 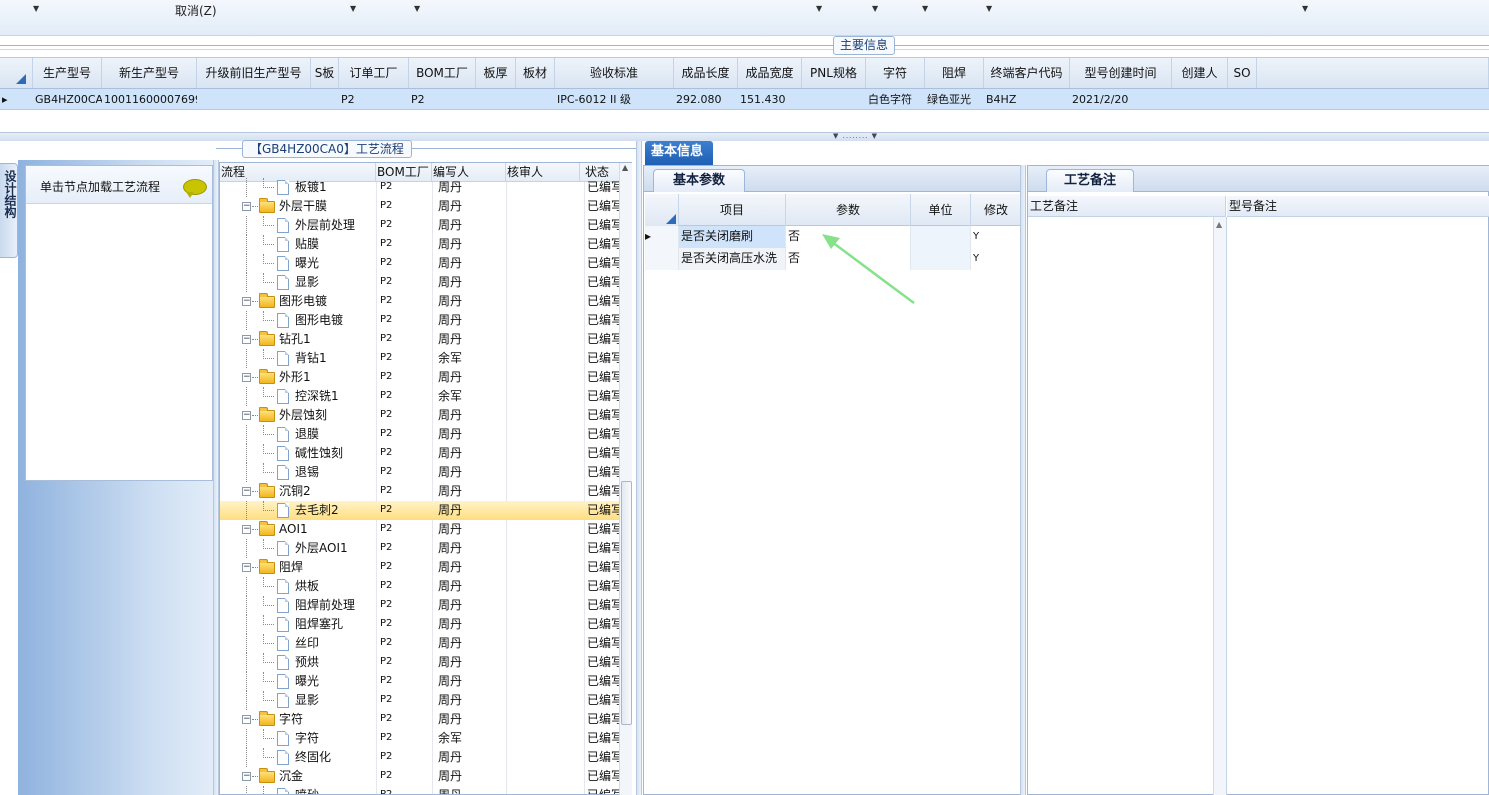 What do you see at coordinates (254, 73) in the screenshot?
I see `main-grid-col-2: 升级前旧生产型号` at bounding box center [254, 73].